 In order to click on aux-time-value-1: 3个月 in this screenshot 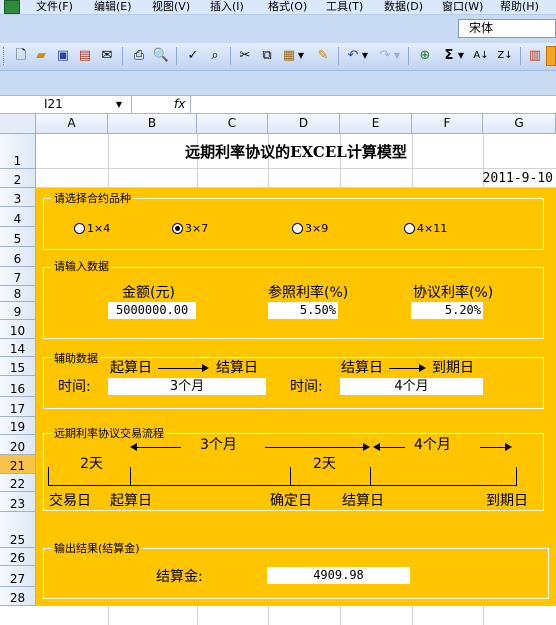, I will do `click(187, 386)`.